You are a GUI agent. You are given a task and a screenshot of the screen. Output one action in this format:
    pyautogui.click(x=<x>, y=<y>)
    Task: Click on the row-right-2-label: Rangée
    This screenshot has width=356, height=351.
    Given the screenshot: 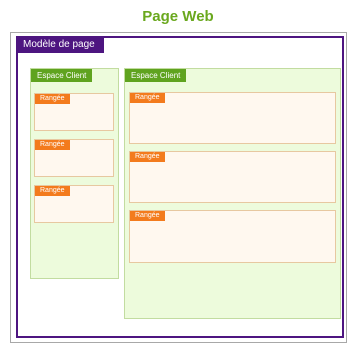 What is the action you would take?
    pyautogui.click(x=147, y=157)
    